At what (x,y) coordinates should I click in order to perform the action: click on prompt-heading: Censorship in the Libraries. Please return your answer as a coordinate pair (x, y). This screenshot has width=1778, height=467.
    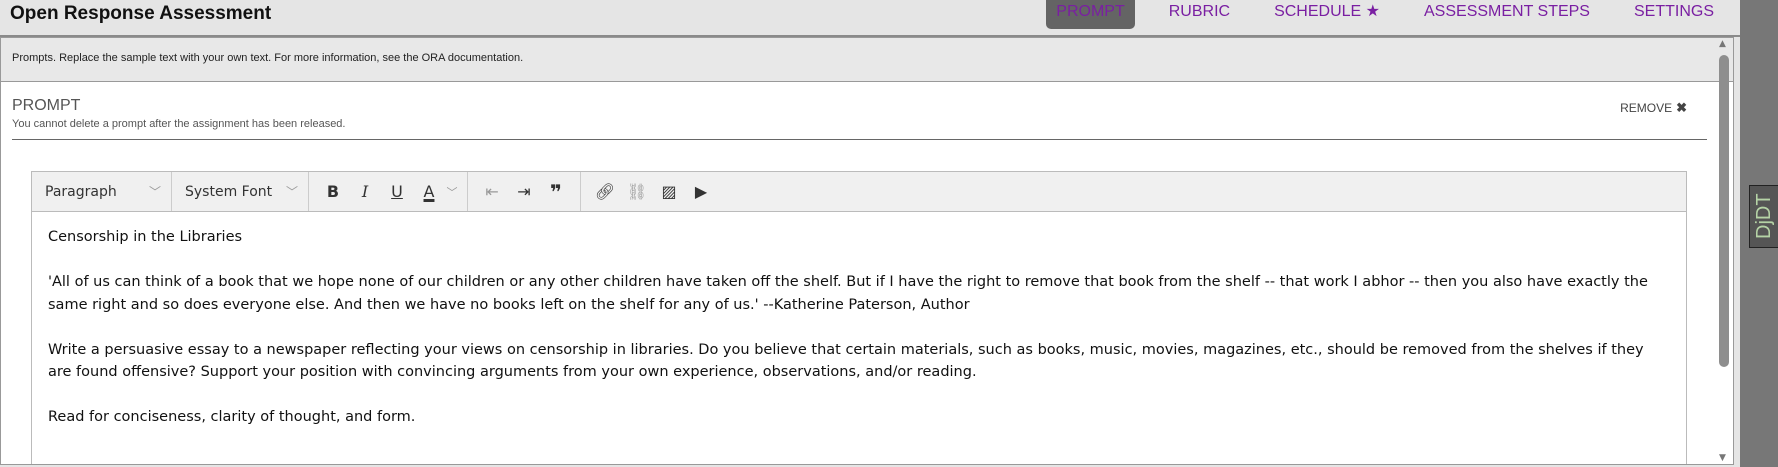
    Looking at the image, I should click on (145, 237).